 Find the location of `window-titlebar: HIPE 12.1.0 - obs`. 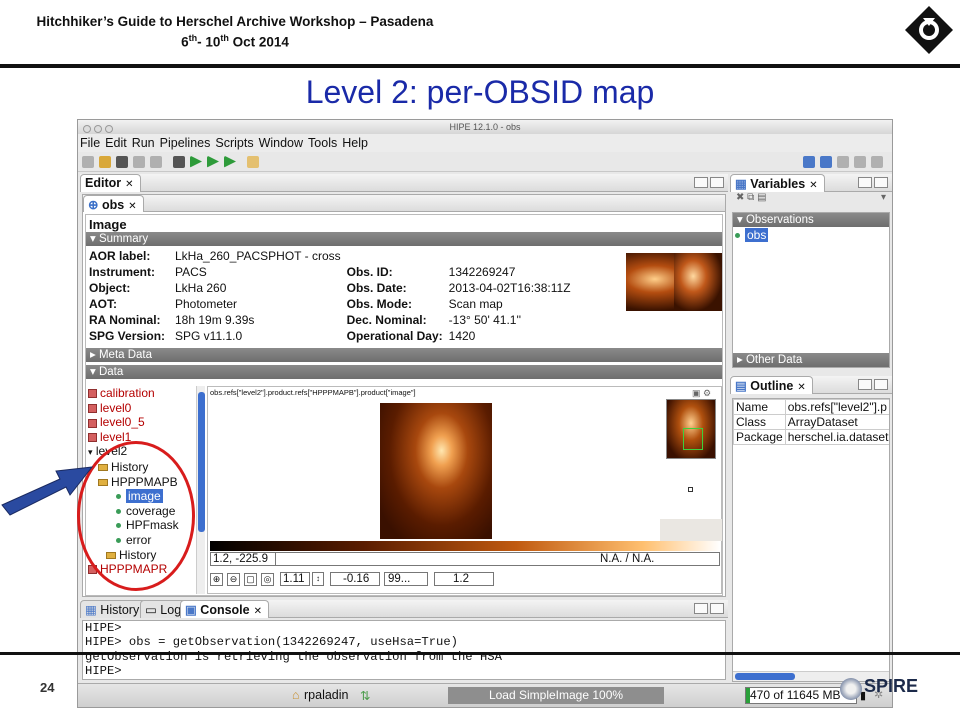

window-titlebar: HIPE 12.1.0 - obs is located at coordinates (485, 127).